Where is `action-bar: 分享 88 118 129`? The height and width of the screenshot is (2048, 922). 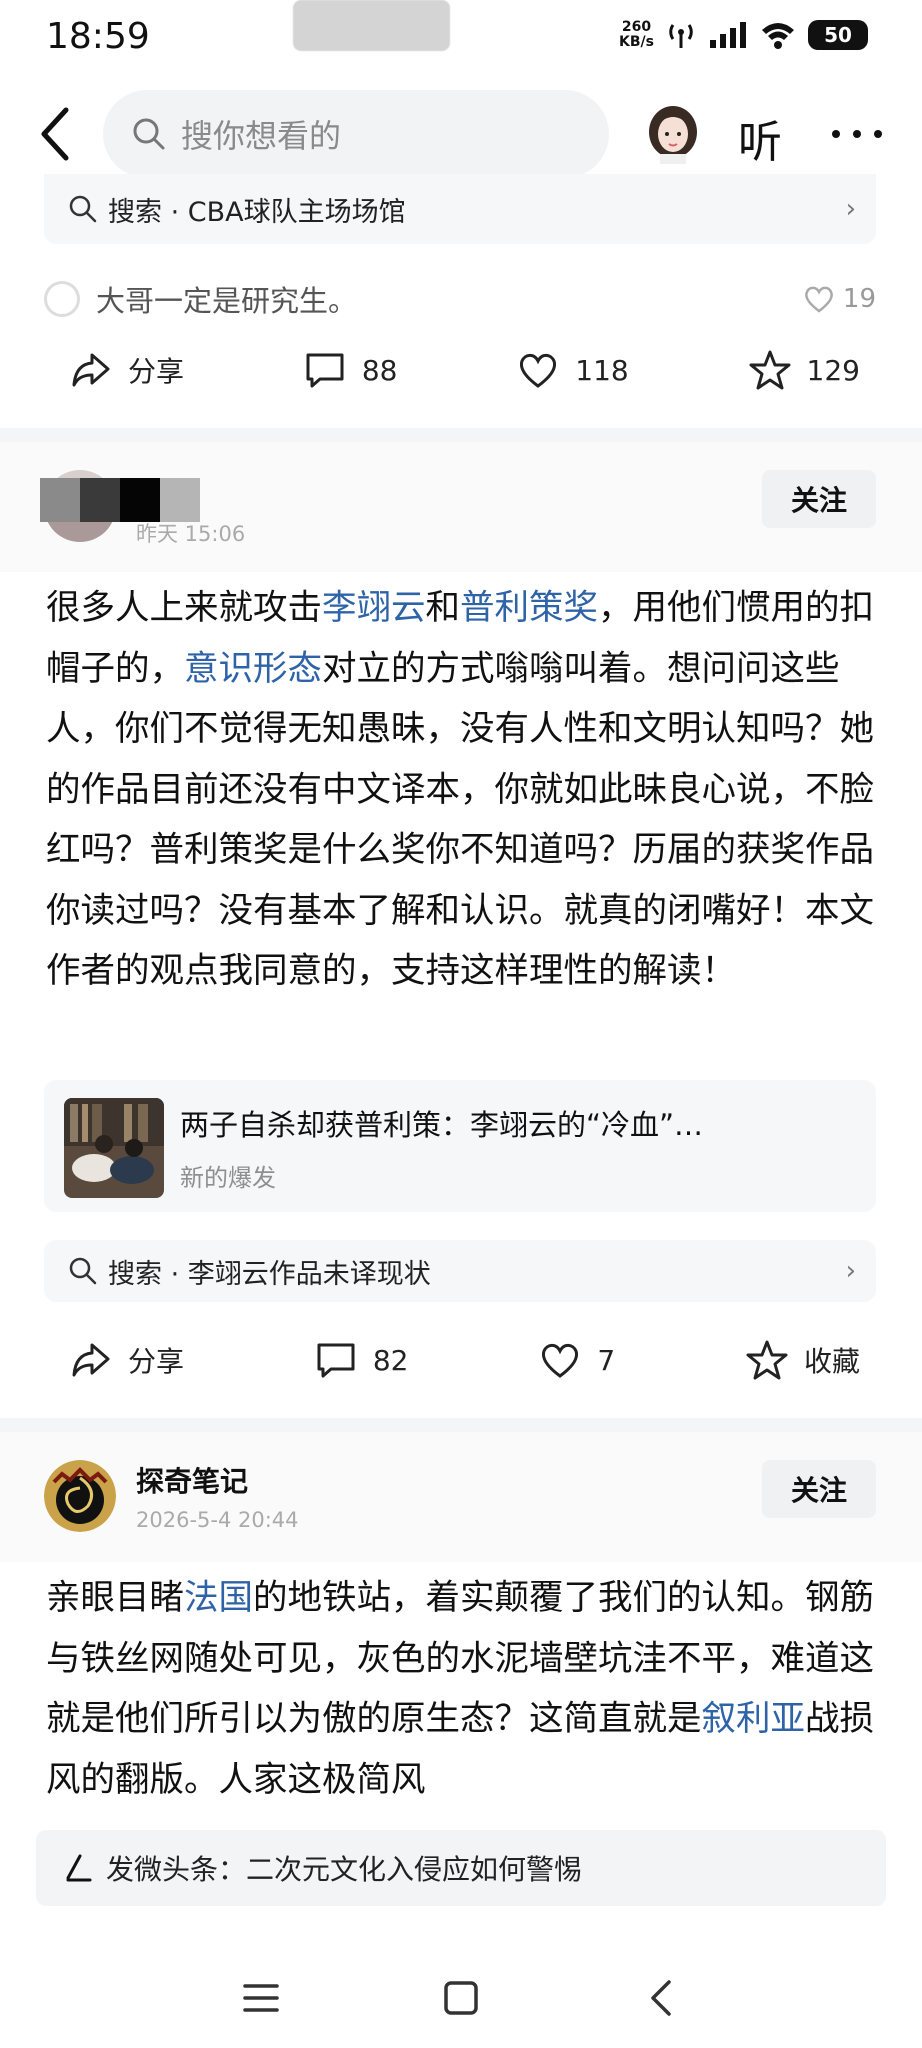 action-bar: 分享 88 118 129 is located at coordinates (465, 370).